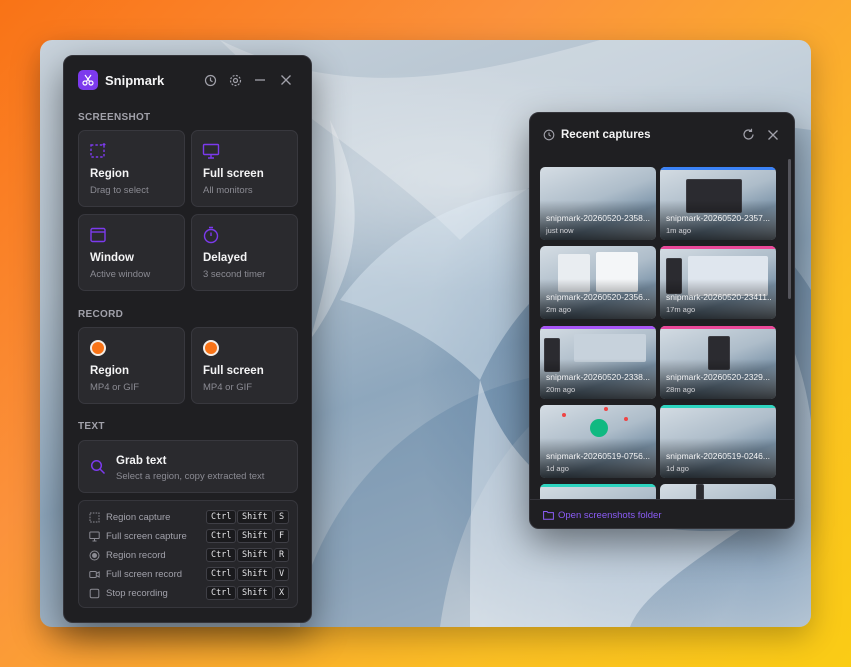 Image resolution: width=851 pixels, height=667 pixels. Describe the element at coordinates (610, 348) in the screenshot. I see `thumb-app-window` at that location.